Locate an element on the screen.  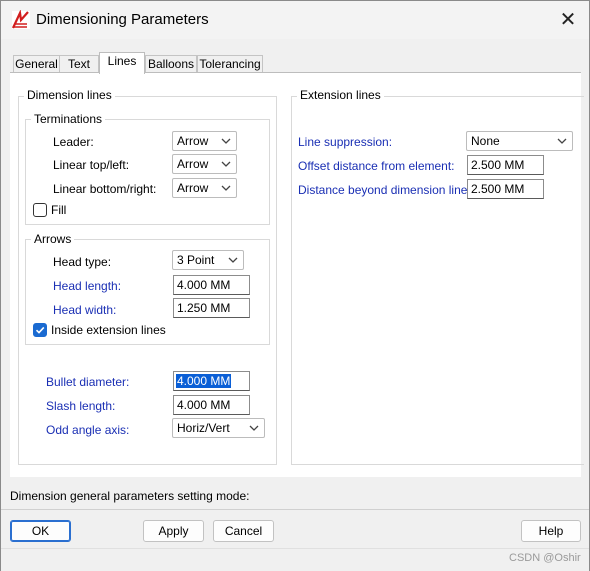
arrows-title: Arrows is located at coordinates (53, 239).